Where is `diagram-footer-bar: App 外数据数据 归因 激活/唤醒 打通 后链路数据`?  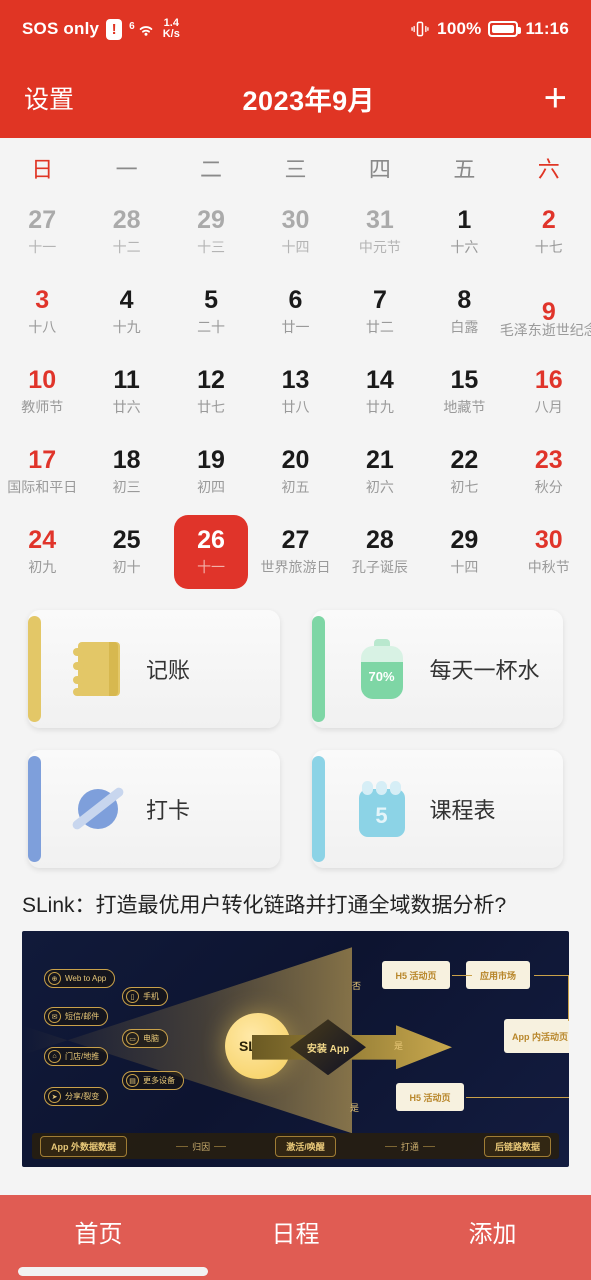
diagram-footer-bar: App 外数据数据 归因 激活/唤醒 打通 后链路数据 is located at coordinates (295, 1146).